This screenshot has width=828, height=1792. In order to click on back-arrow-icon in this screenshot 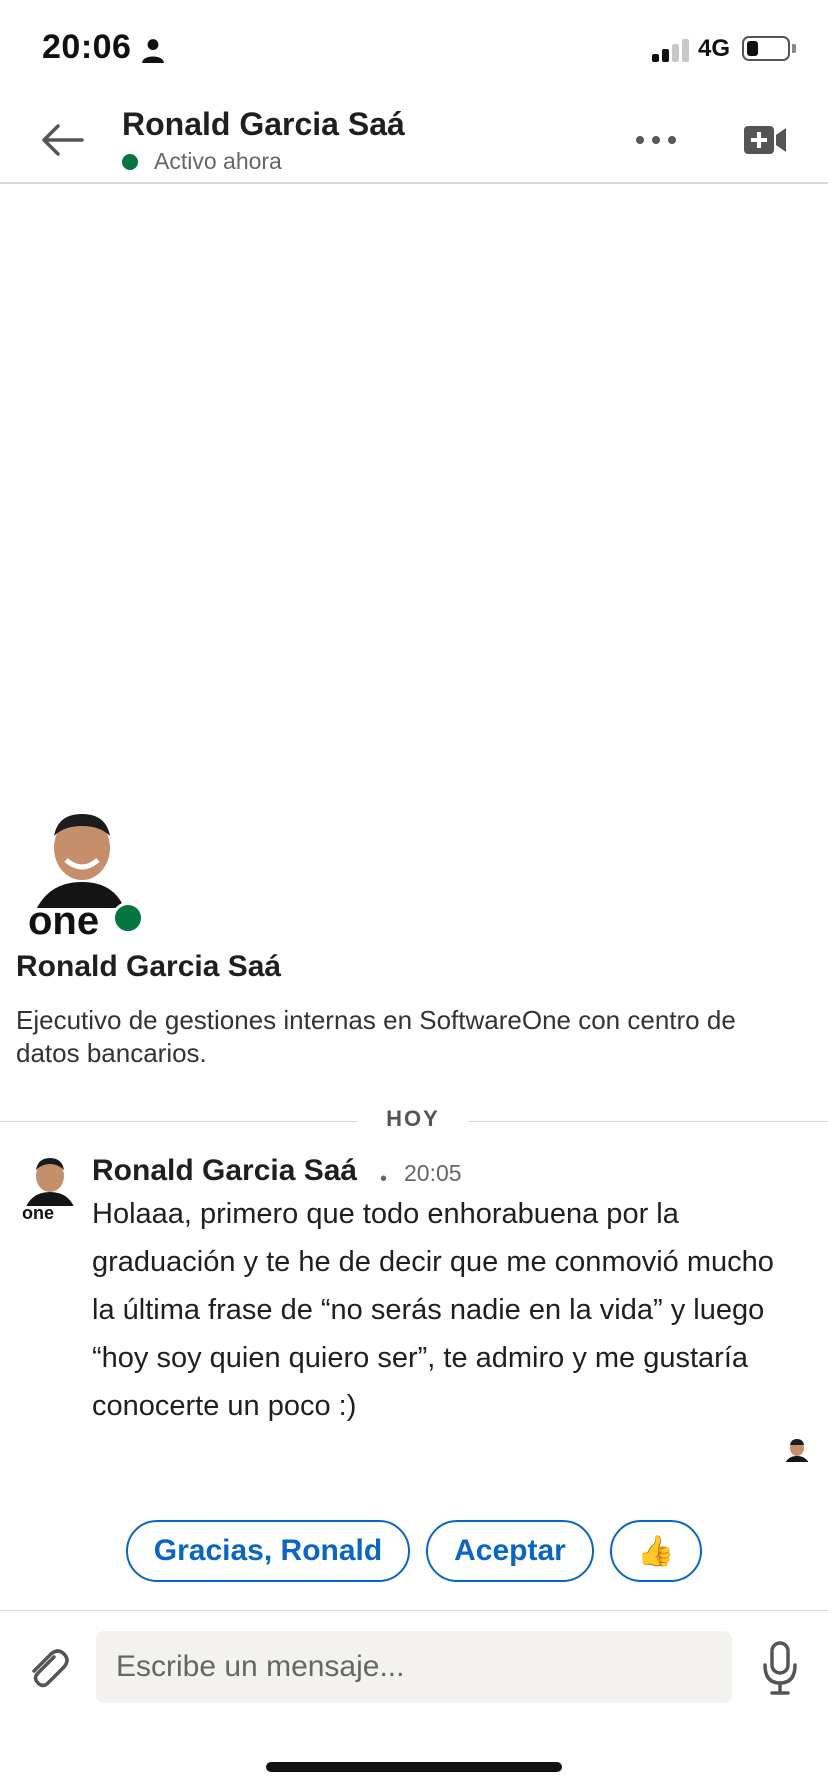, I will do `click(63, 140)`.